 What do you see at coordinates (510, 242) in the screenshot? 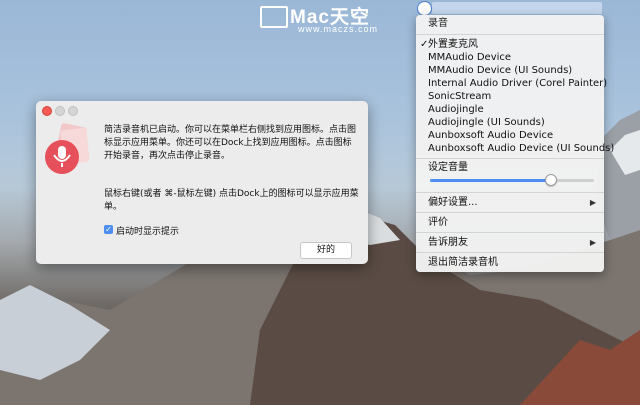
I see `menu-item-tell-friends: 告诉朋友 ▶` at bounding box center [510, 242].